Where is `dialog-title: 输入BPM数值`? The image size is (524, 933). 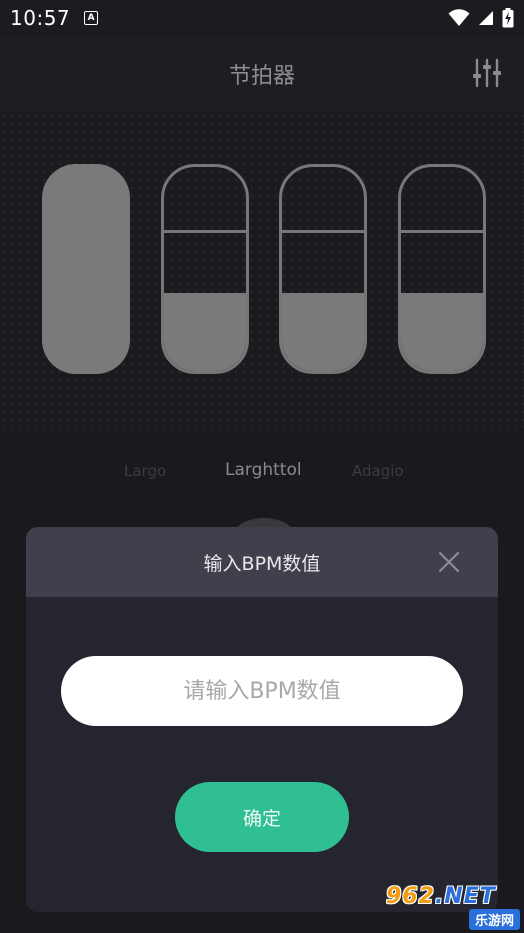 dialog-title: 输入BPM数值 is located at coordinates (262, 564).